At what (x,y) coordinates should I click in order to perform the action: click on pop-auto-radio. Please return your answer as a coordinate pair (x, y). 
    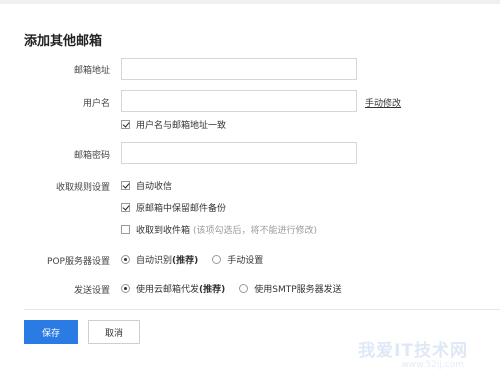
    Looking at the image, I should click on (125, 259).